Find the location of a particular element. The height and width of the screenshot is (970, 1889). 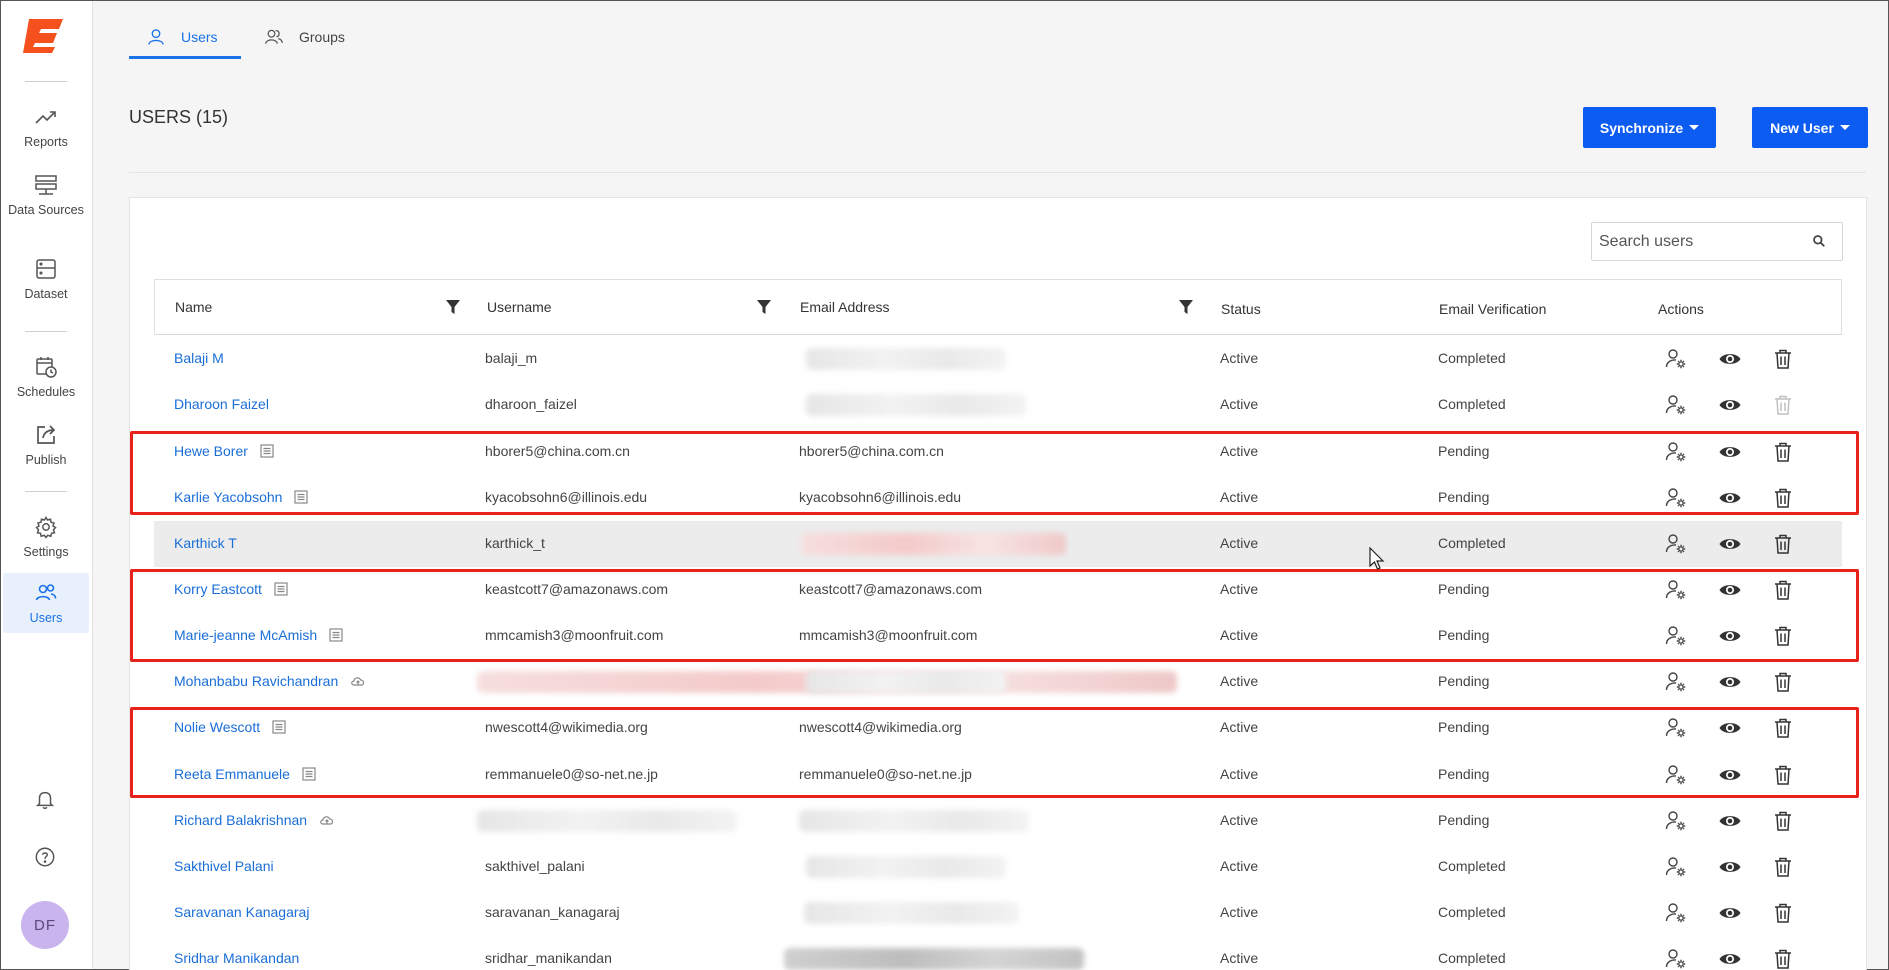

sidebar-item-dataset: Dataset is located at coordinates (46, 279).